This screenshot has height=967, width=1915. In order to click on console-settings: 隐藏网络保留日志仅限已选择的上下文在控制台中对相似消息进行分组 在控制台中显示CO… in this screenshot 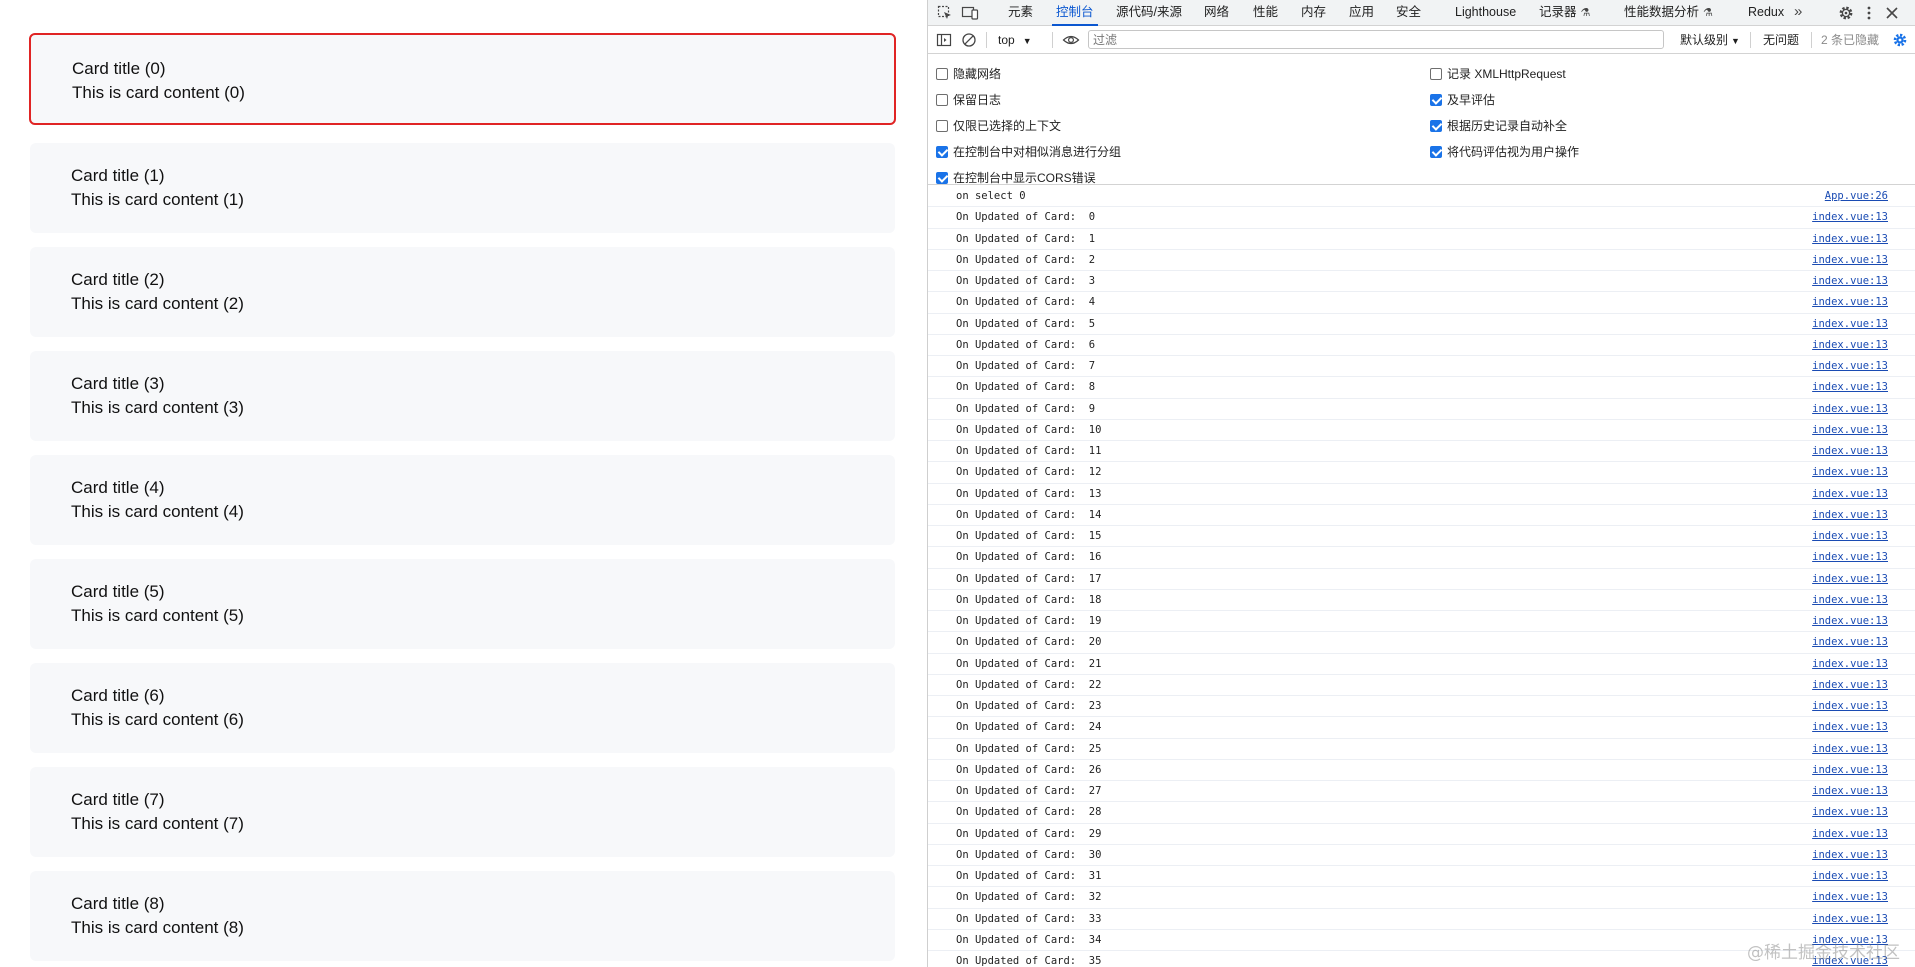, I will do `click(1421, 119)`.